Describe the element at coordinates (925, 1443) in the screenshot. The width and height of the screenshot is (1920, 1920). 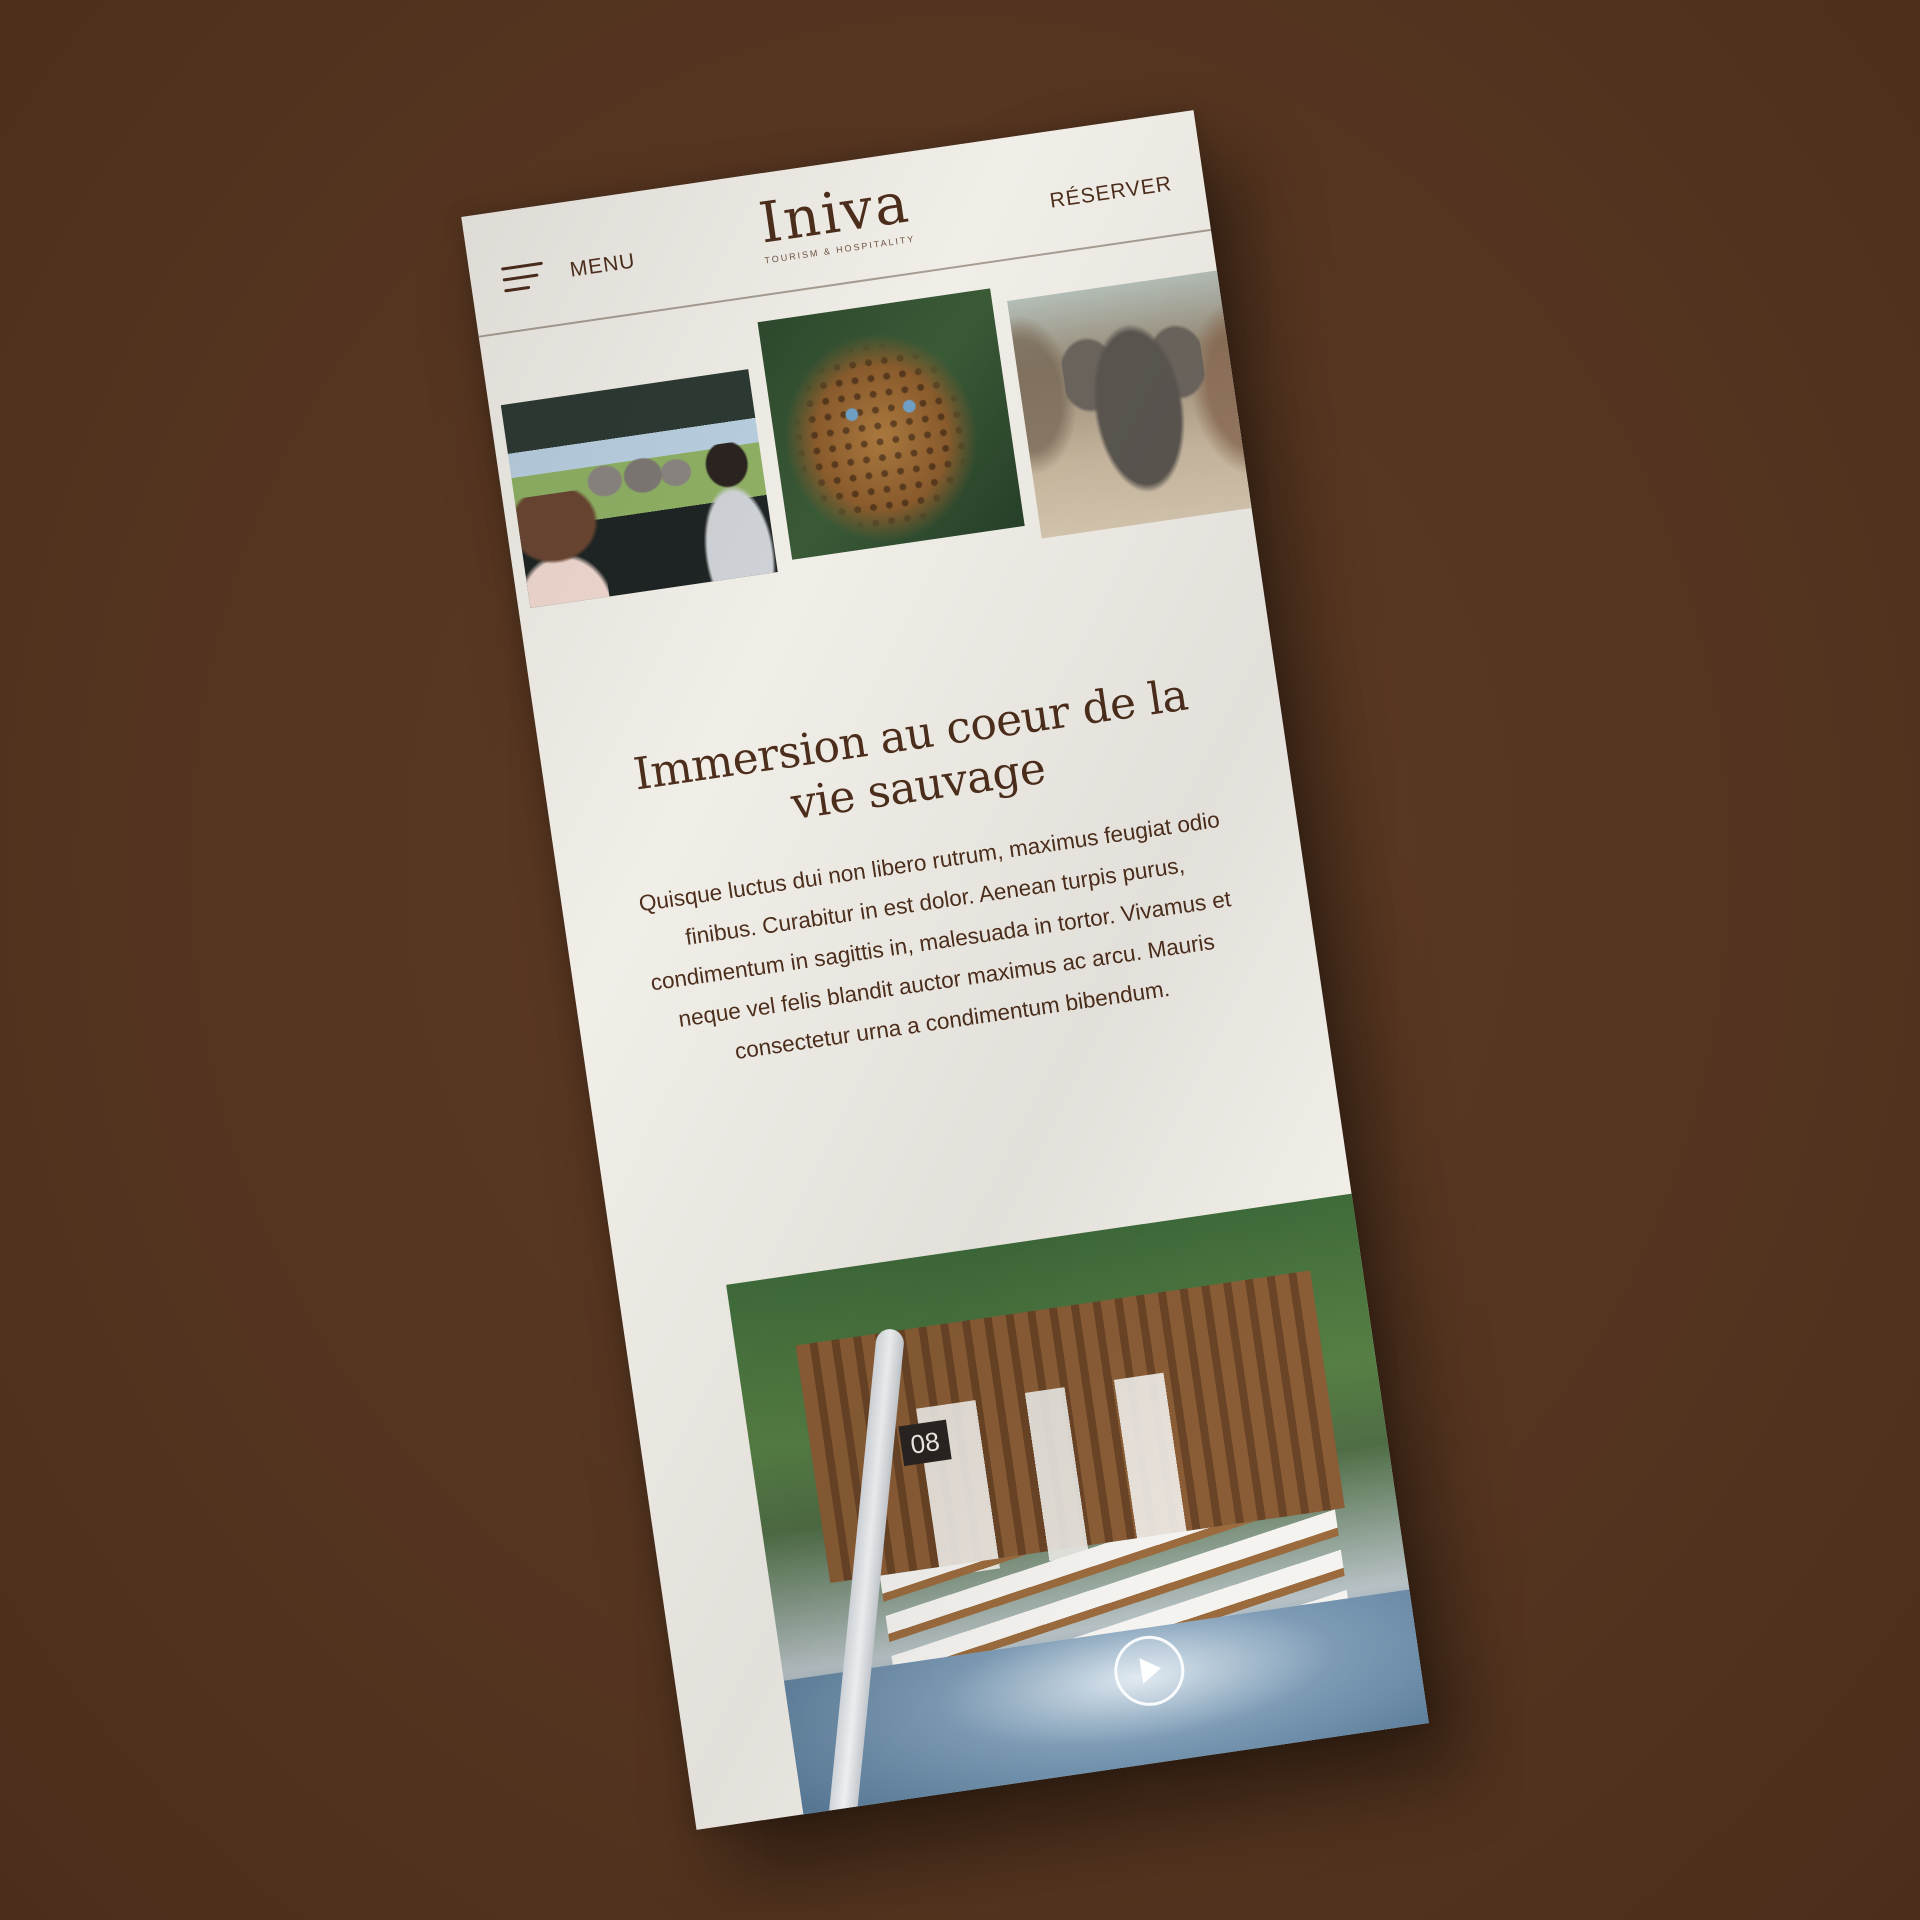
I see `cabana-number-sign: 08` at that location.